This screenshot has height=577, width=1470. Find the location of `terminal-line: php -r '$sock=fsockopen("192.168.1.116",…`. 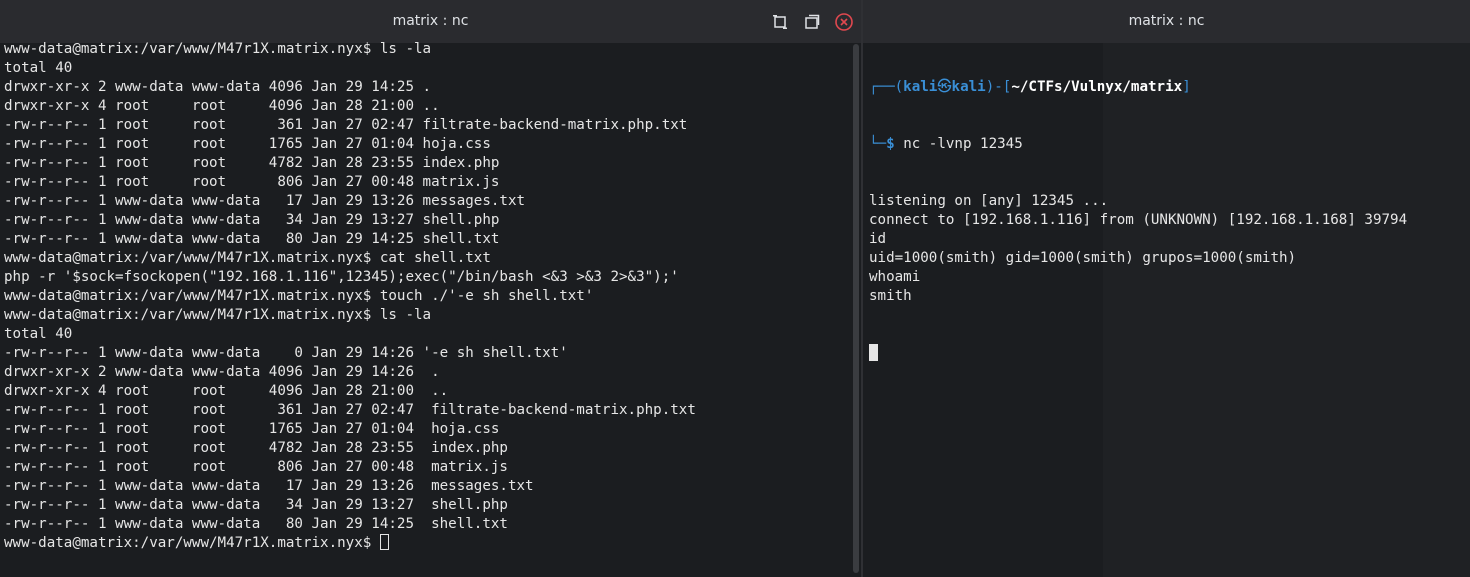

terminal-line: php -r '$sock=fsockopen("192.168.1.116",… is located at coordinates (341, 277).